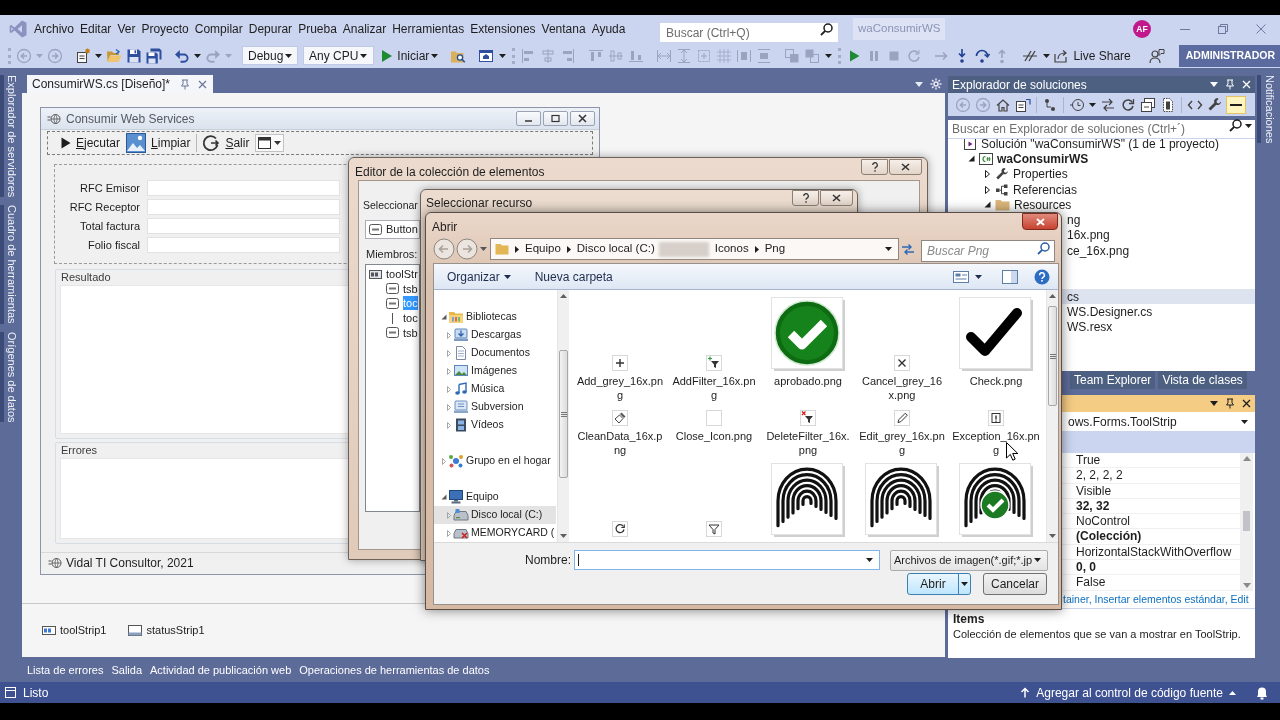  I want to click on dialog-title: Seleccionar recurso, so click(479, 203).